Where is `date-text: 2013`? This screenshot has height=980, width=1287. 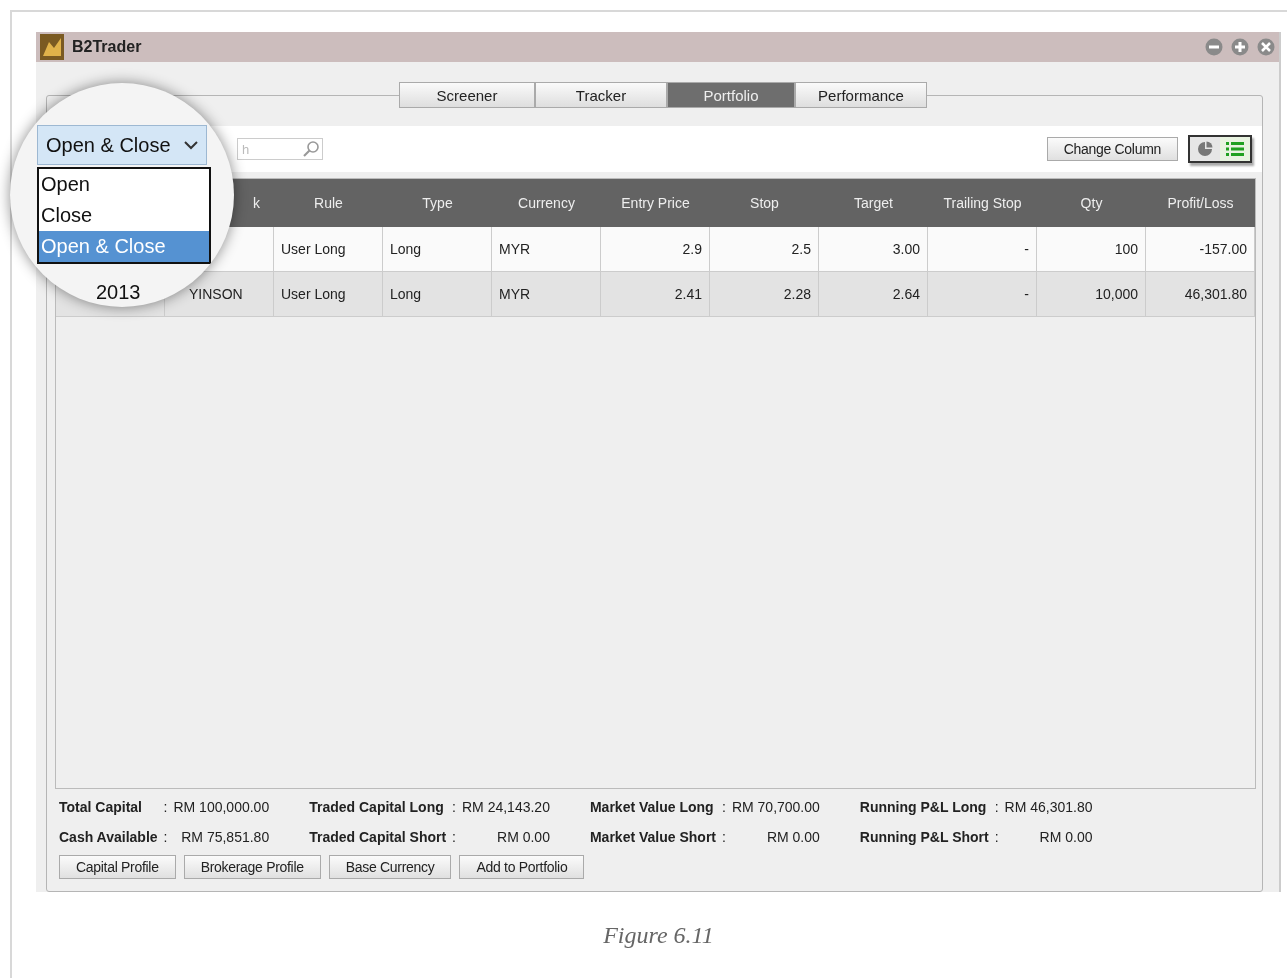
date-text: 2013 is located at coordinates (118, 292).